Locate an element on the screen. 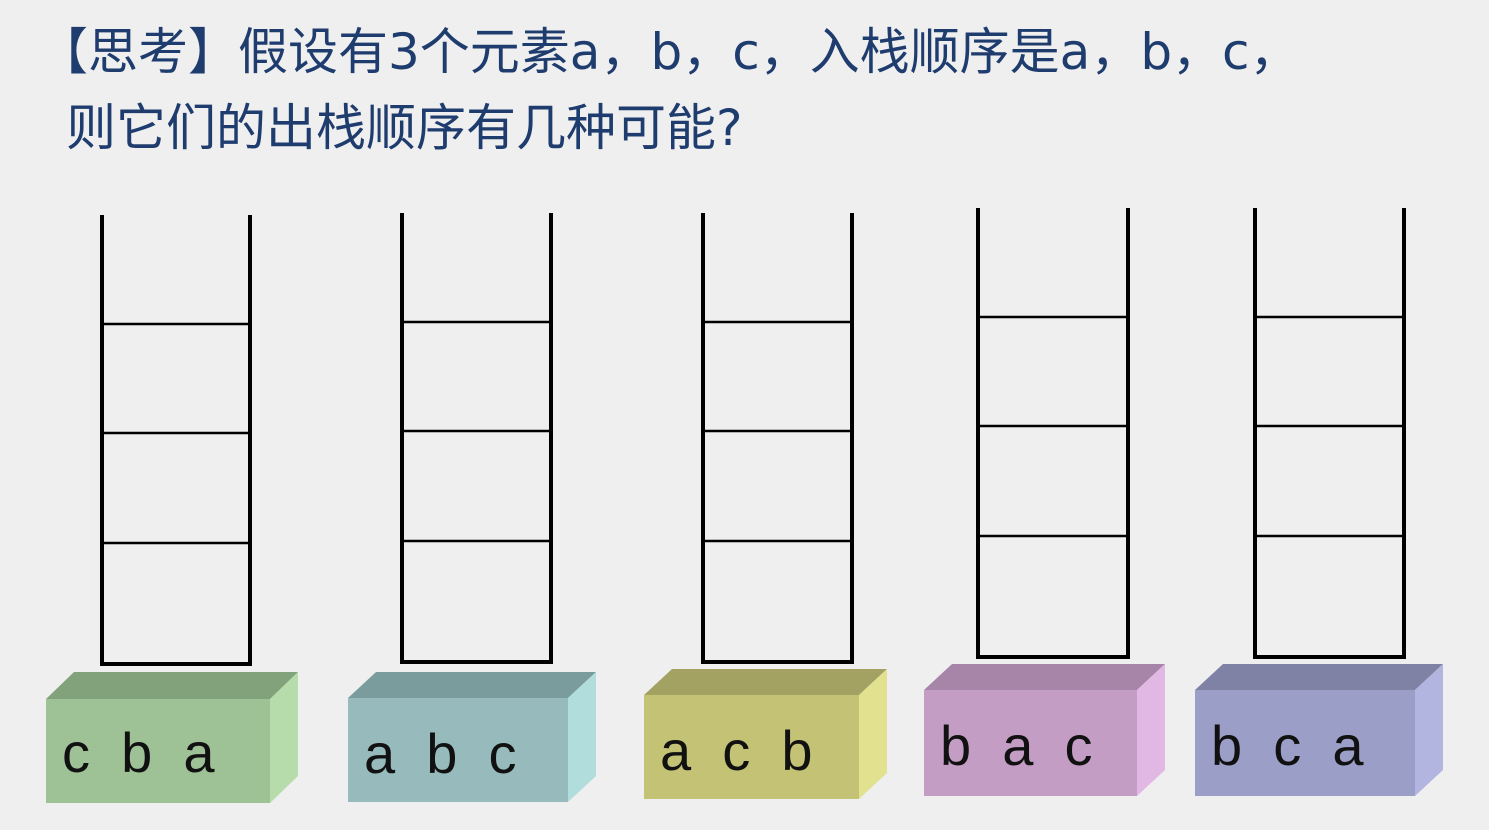  stack-4-container is located at coordinates (1053, 433).